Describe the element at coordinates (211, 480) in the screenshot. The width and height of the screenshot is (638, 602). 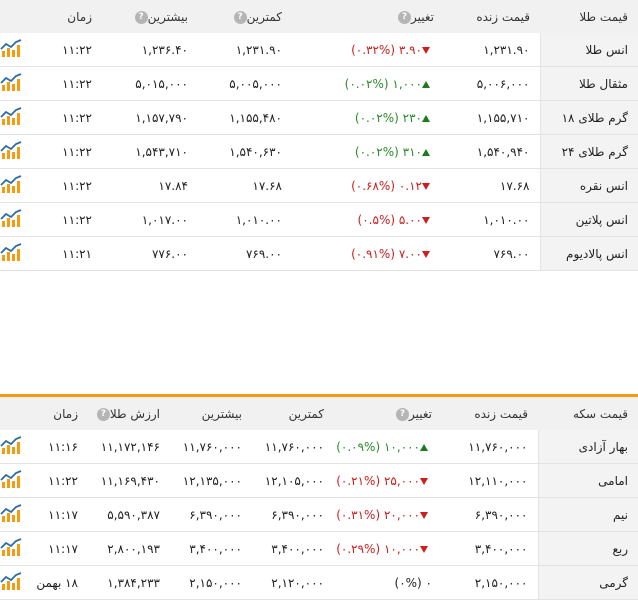
I see `row-high: ۱۲,۱۳۵,۰۰۰` at that location.